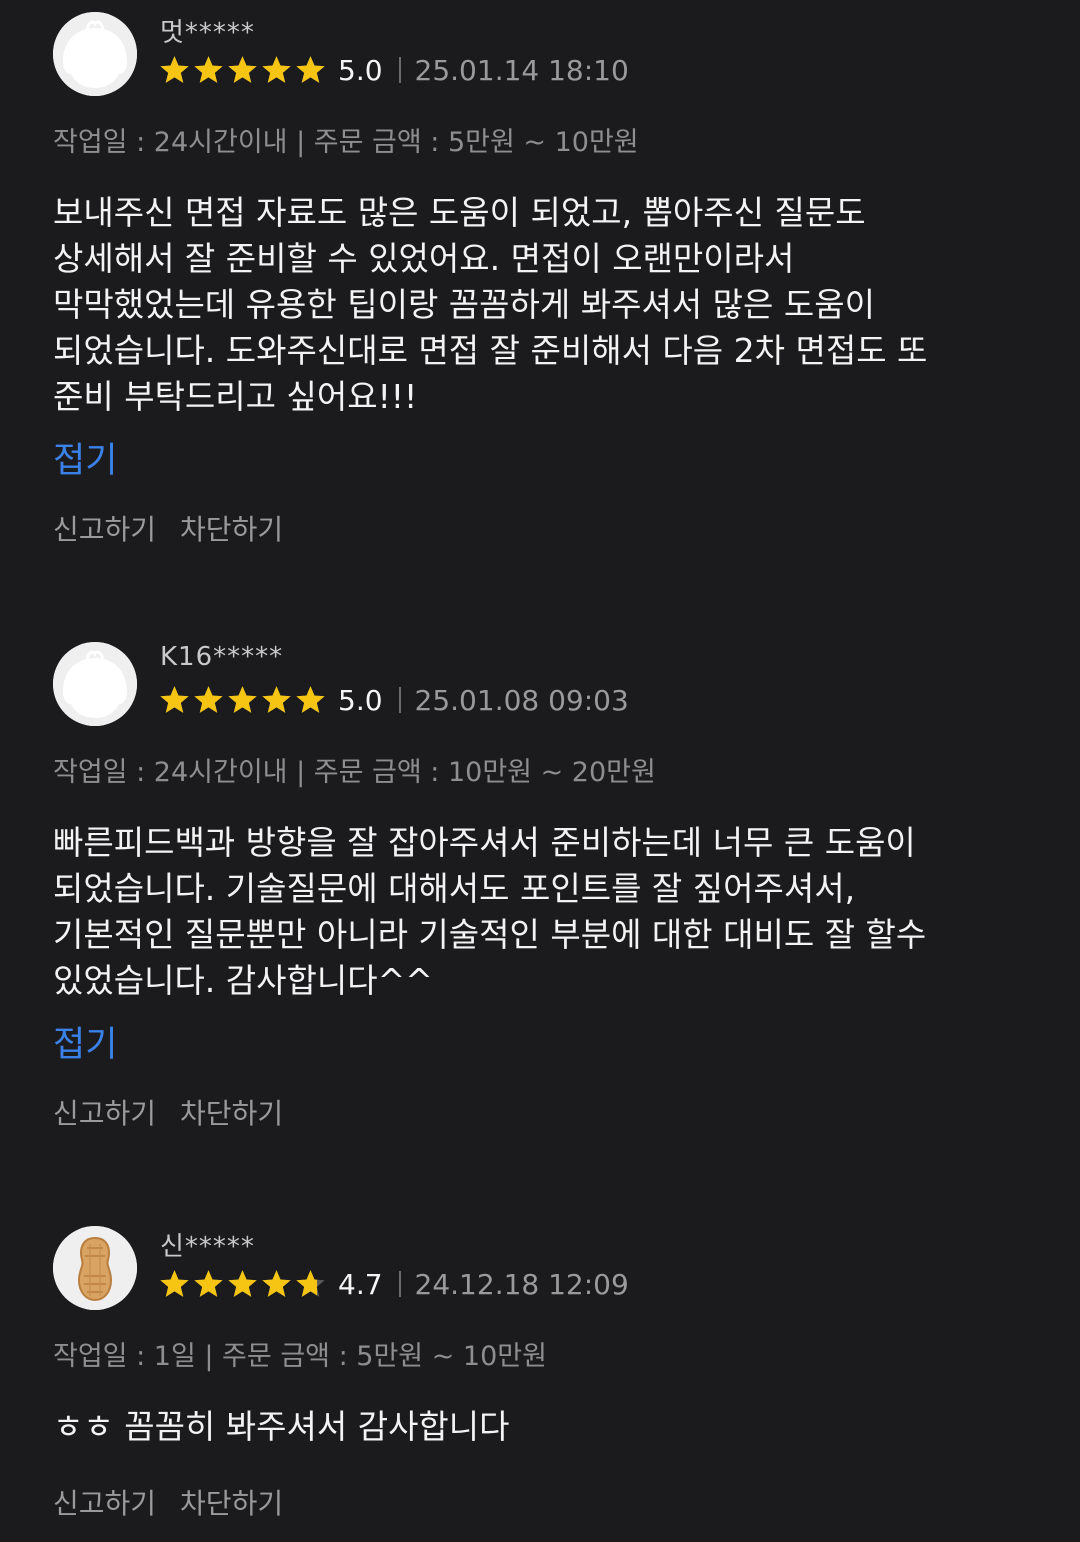 The width and height of the screenshot is (1080, 1542). Describe the element at coordinates (222, 657) in the screenshot. I see `reviewer-name: K16*****` at that location.